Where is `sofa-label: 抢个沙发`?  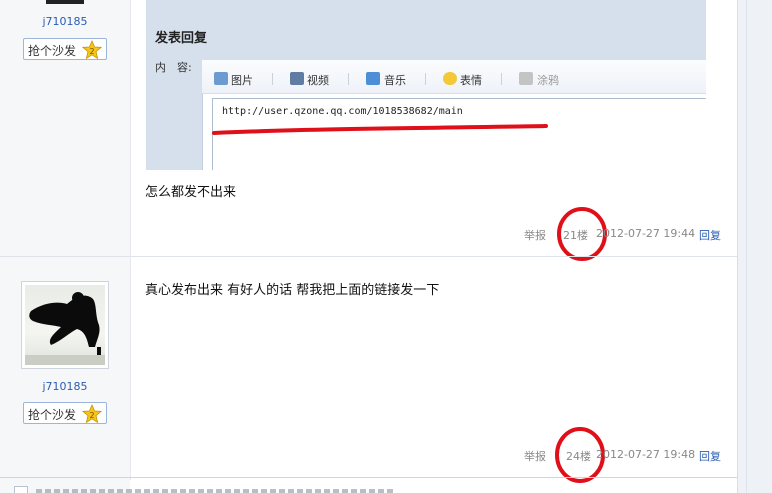 sofa-label: 抢个沙发 is located at coordinates (52, 415).